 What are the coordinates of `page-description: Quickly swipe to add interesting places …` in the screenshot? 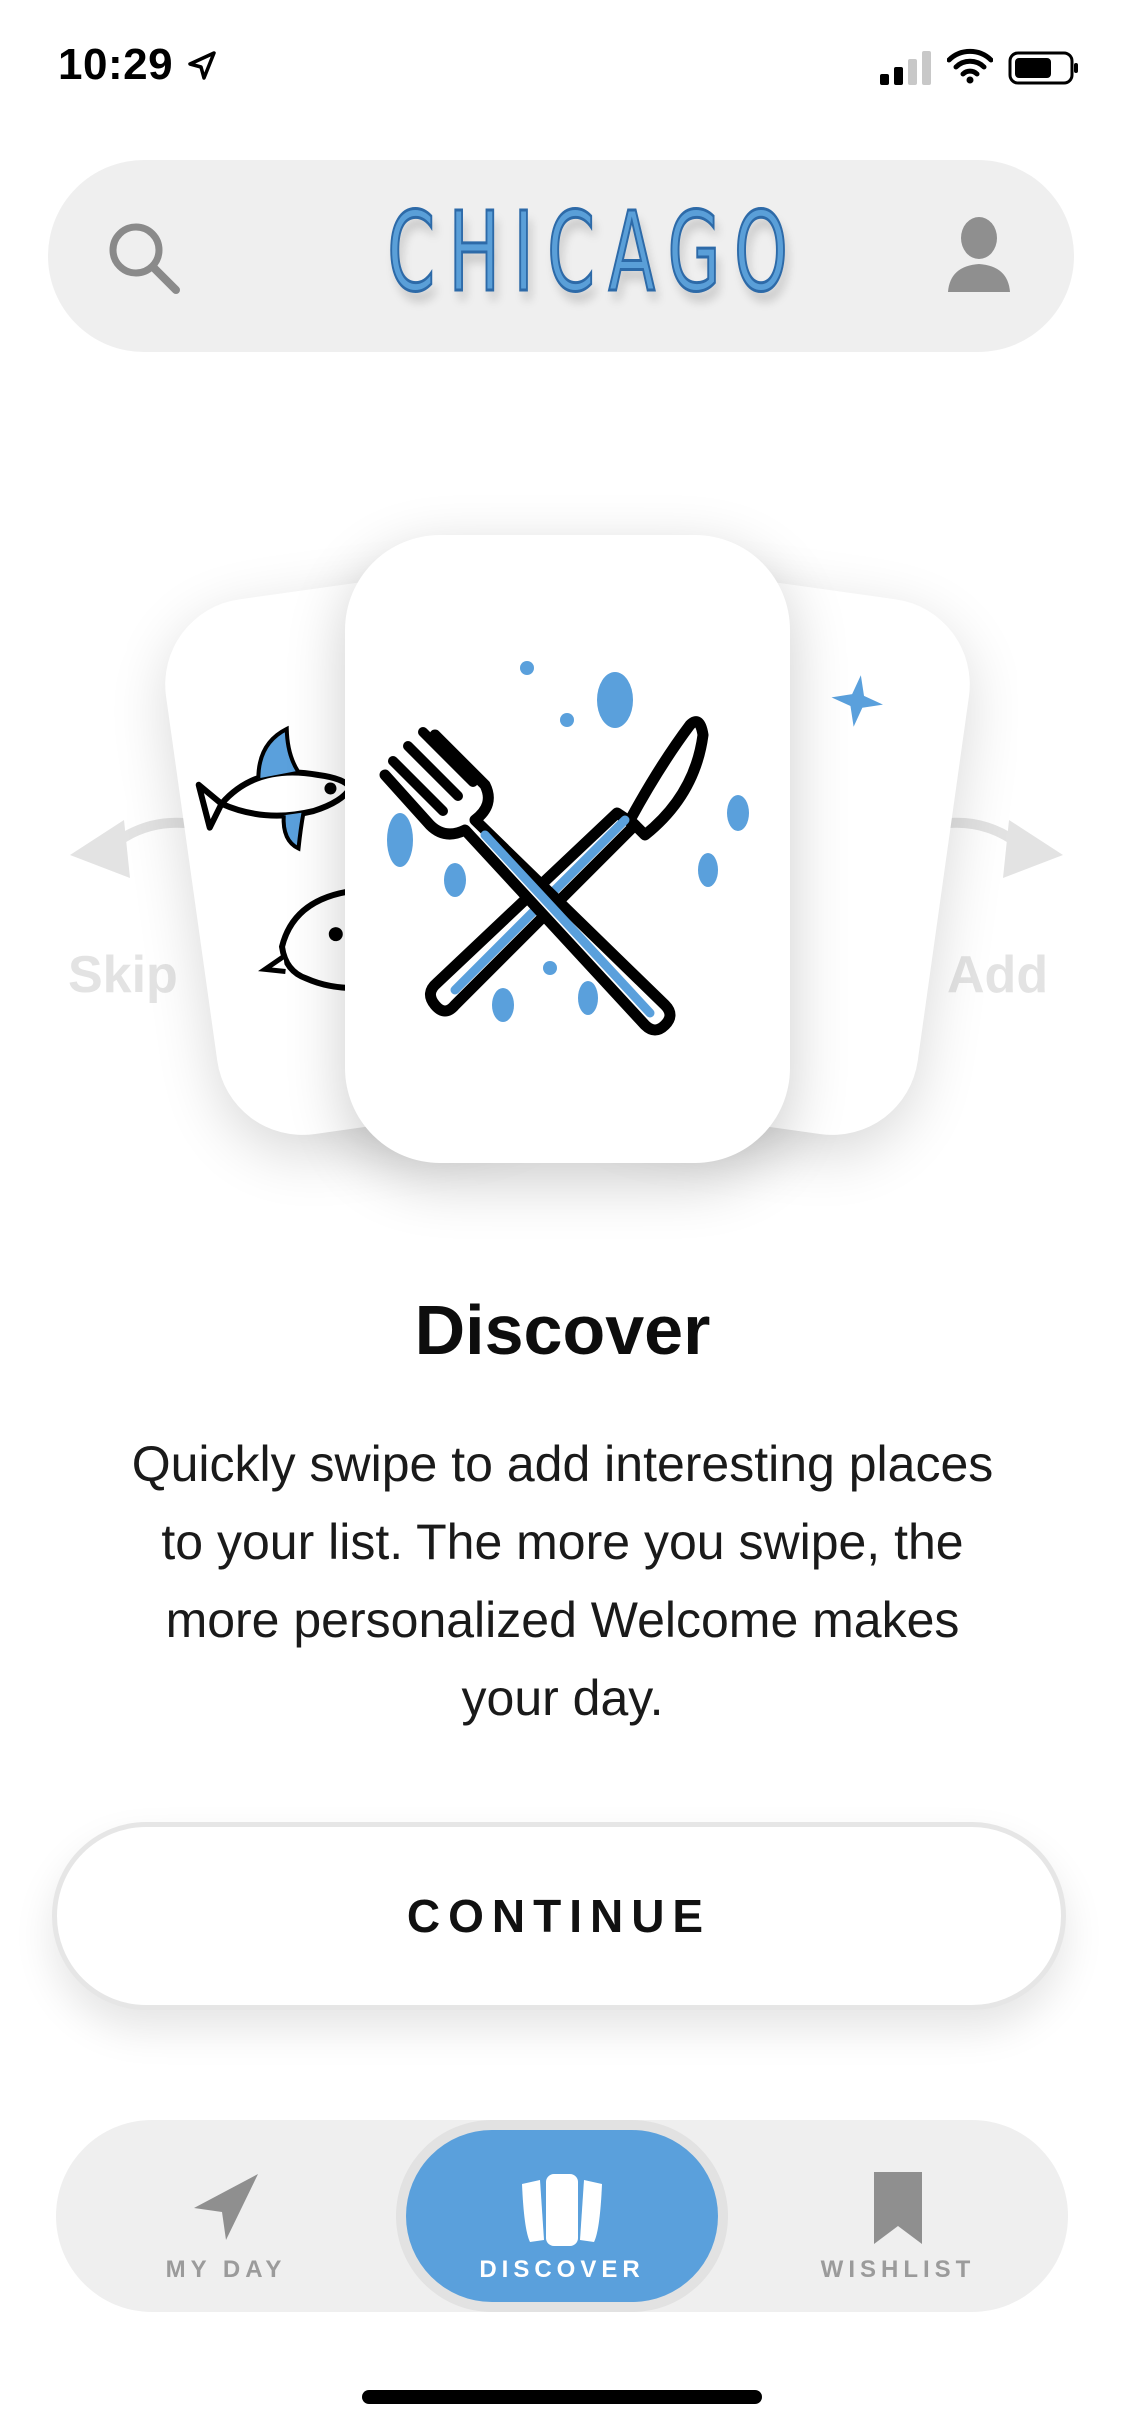 It's located at (562, 1581).